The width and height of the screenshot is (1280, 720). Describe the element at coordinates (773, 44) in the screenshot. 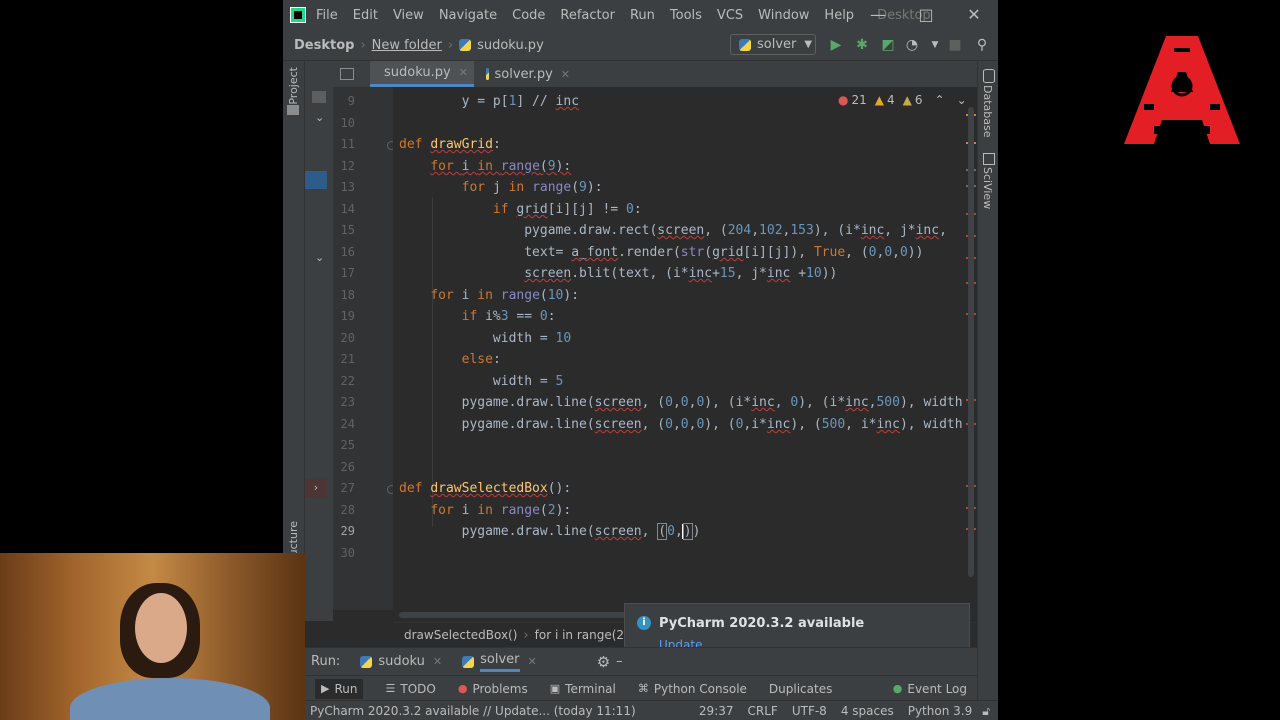

I see `run-config-select: solver ▼` at that location.